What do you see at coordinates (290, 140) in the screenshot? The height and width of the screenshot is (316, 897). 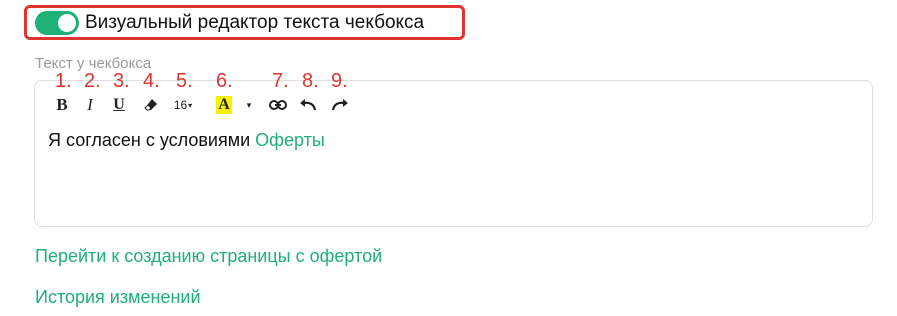 I see `offer-inline-link: Оферты` at bounding box center [290, 140].